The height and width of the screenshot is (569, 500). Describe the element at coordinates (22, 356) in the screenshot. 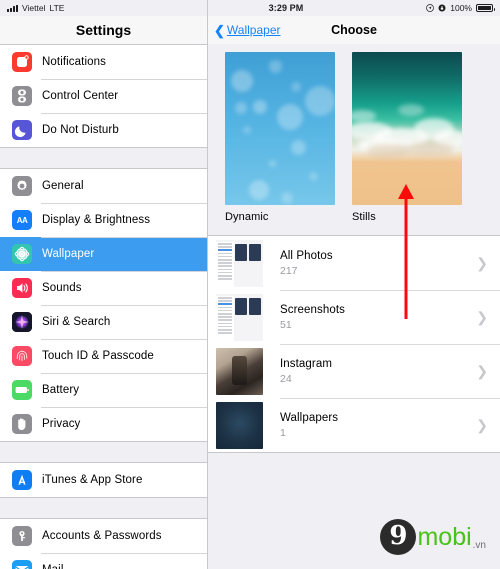

I see `touch-id-icon` at that location.